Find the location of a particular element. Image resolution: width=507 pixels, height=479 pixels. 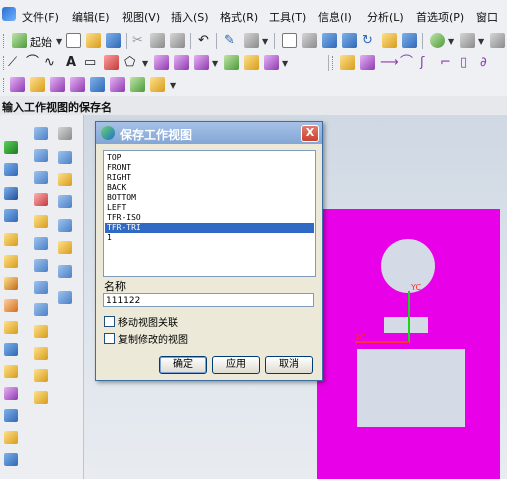

pattern-feature-icon is located at coordinates (11, 459).